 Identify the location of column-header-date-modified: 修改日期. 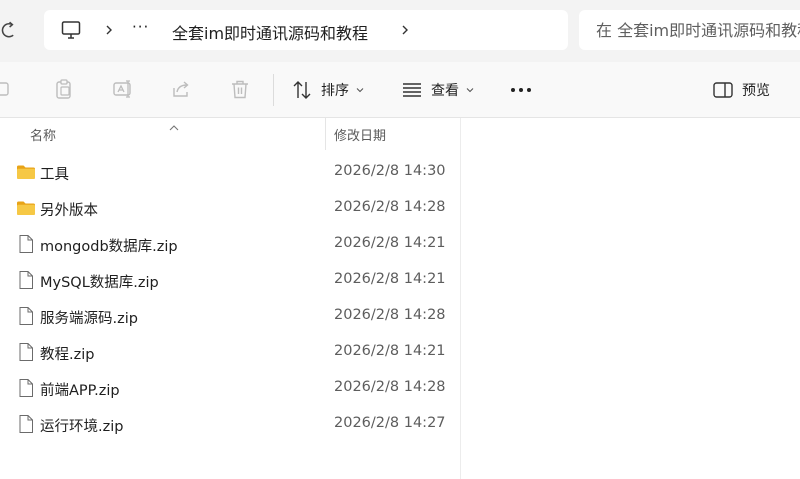
(360, 134).